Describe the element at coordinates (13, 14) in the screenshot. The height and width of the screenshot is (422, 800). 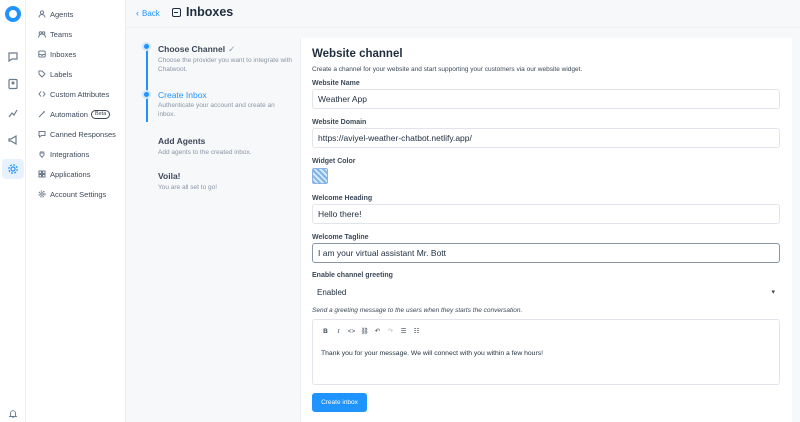
I see `chatwoot-logo-icon` at that location.